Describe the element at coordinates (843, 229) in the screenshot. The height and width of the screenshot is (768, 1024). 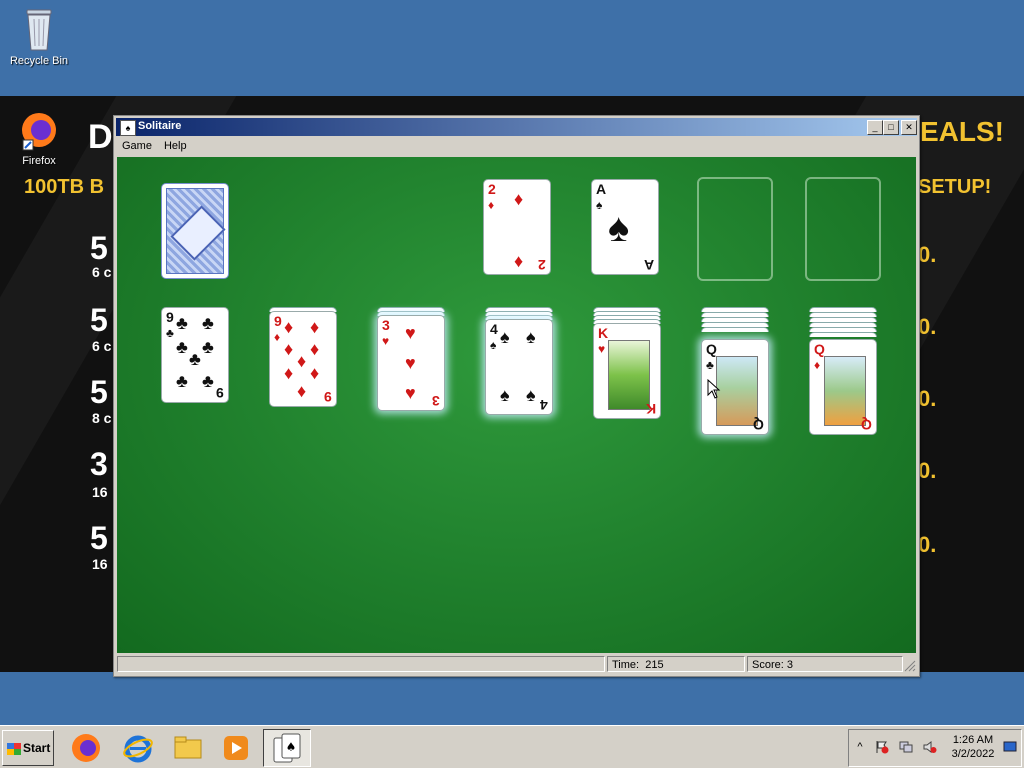
I see `foundation-4-empty` at that location.